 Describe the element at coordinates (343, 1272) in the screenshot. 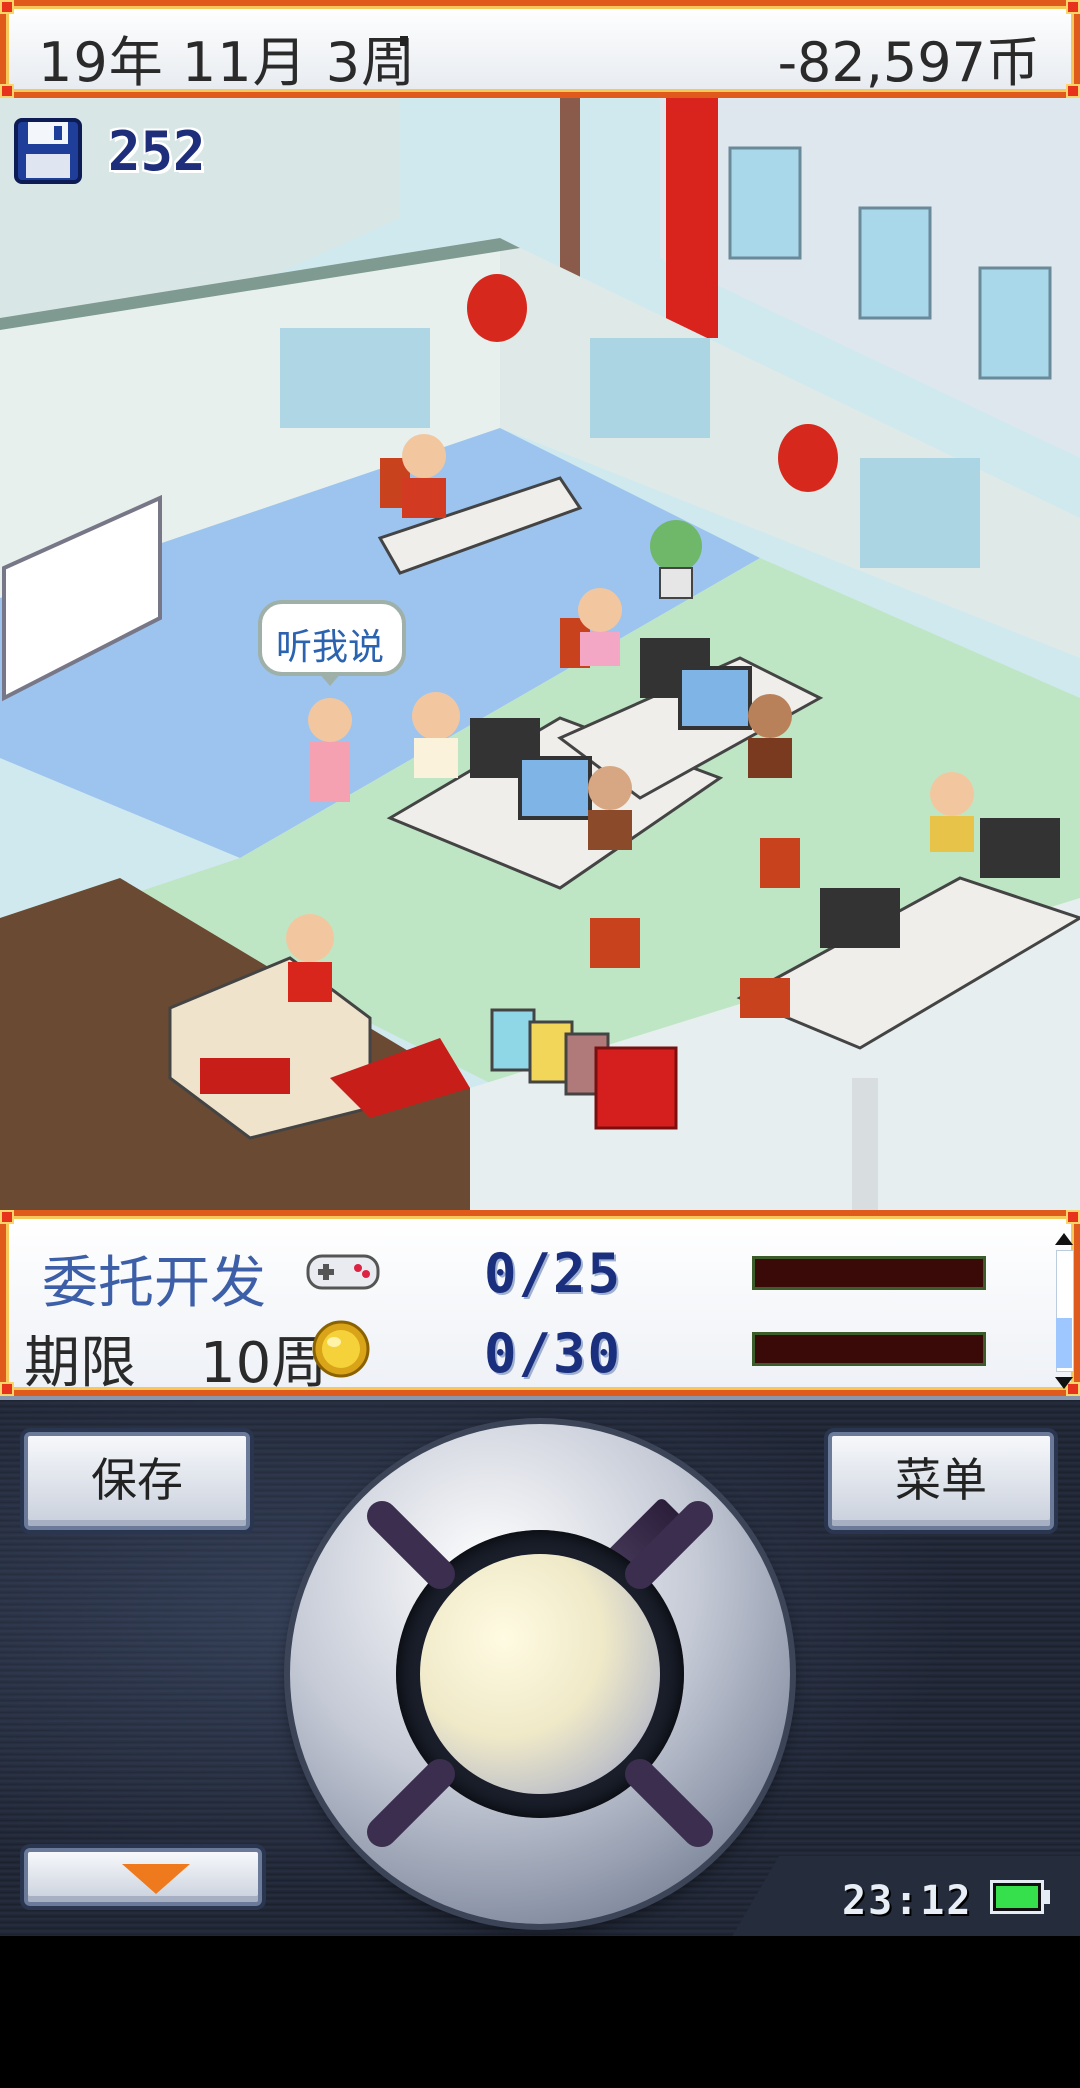

I see `gamepad-icon` at that location.